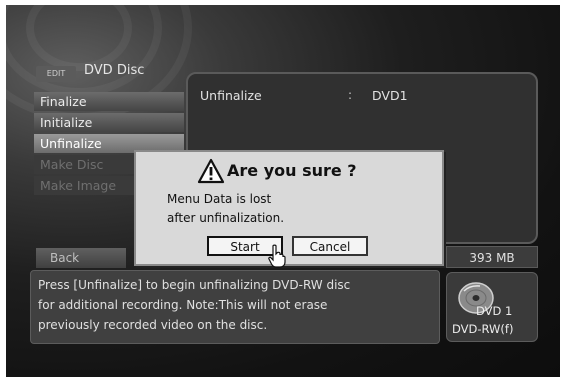  Describe the element at coordinates (330, 246) in the screenshot. I see `cancel-button: Cancel` at that location.